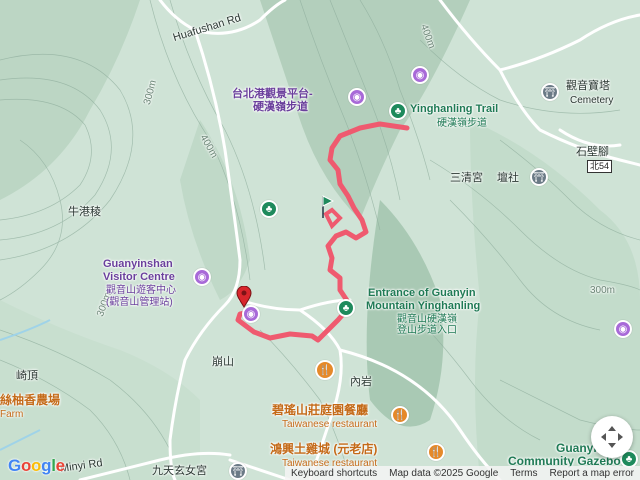 The width and height of the screenshot is (640, 480). Describe the element at coordinates (30, 400) in the screenshot. I see `poi-label-farm-zh: 絲柚香農場` at that location.